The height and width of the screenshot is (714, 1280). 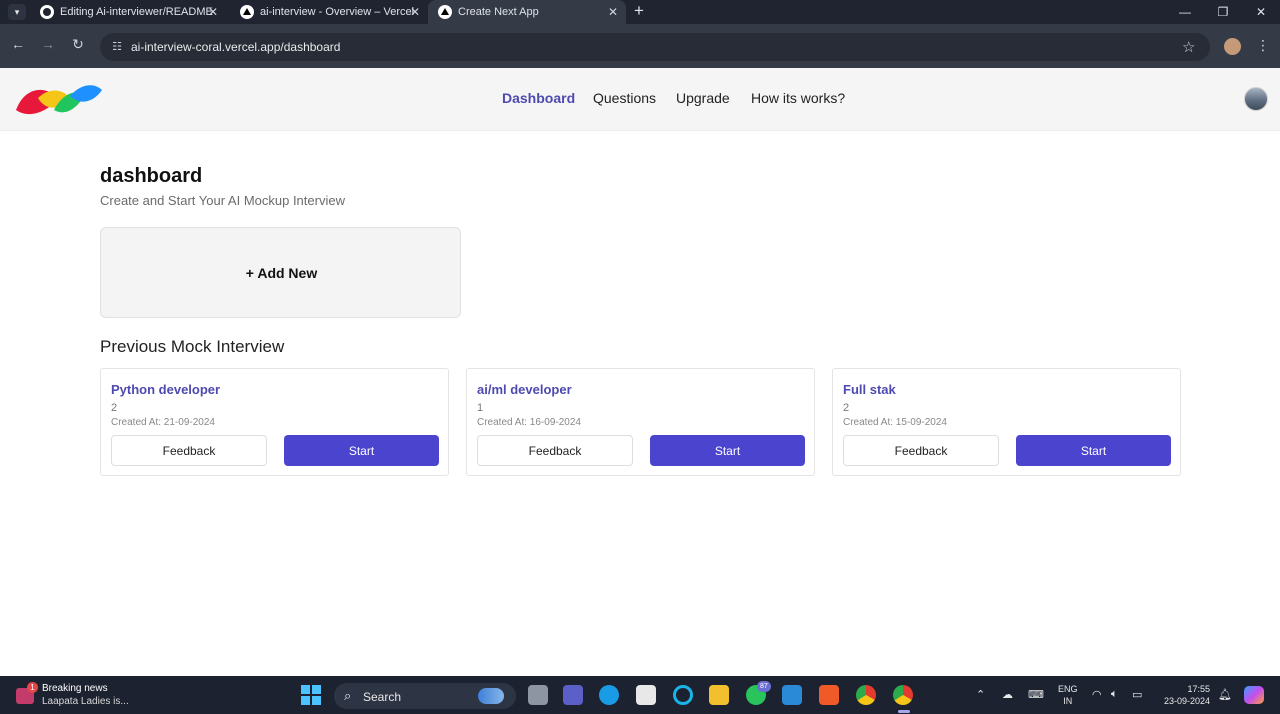 What do you see at coordinates (117, 47) in the screenshot?
I see `site-settings-icon: ☷` at bounding box center [117, 47].